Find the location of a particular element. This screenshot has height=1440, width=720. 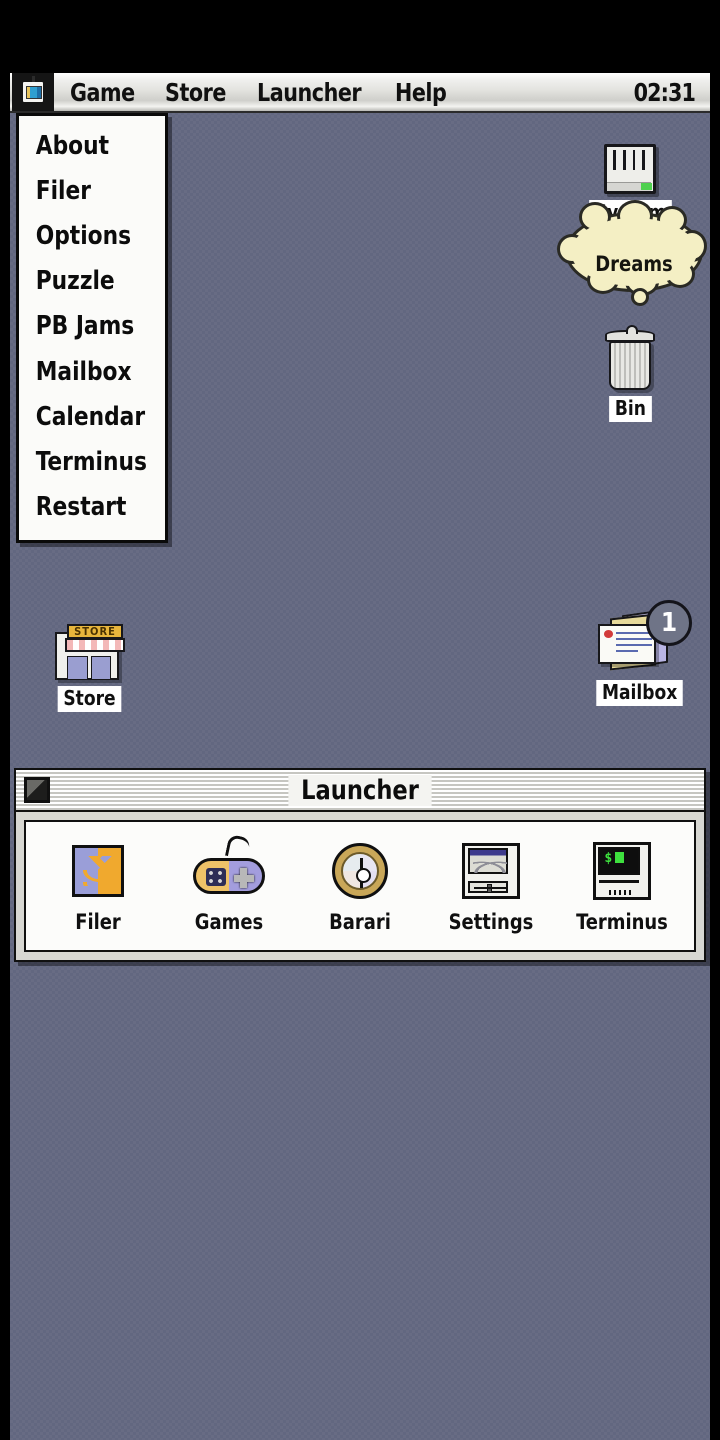

menu-bar-clock: 02:31 is located at coordinates (665, 92).